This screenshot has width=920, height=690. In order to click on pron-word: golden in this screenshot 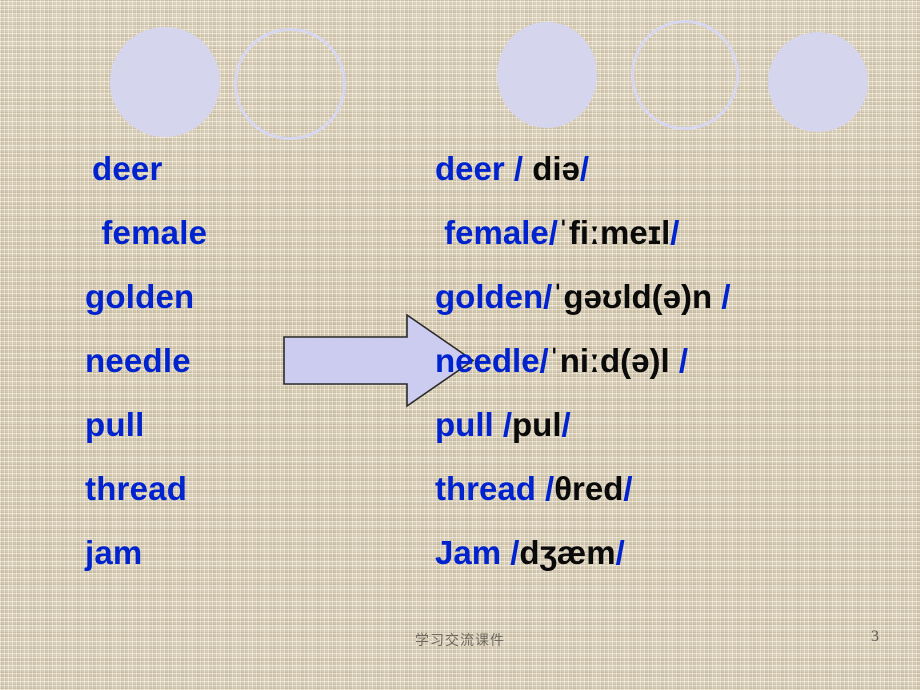, I will do `click(489, 296)`.